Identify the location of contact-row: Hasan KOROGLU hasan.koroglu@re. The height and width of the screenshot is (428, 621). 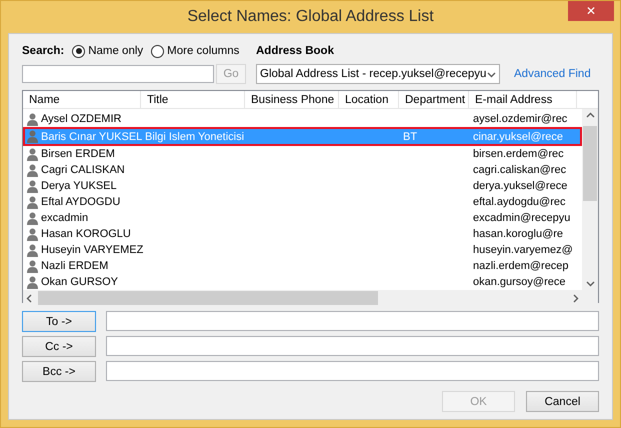
(302, 234).